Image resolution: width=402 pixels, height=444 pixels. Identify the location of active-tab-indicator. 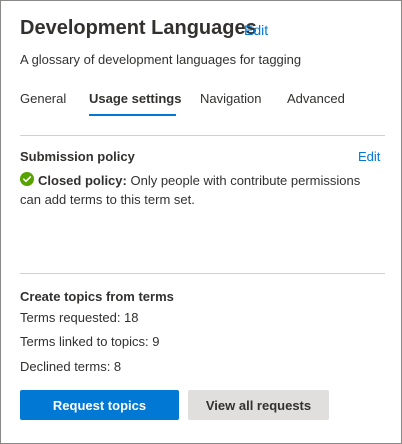
(132, 115).